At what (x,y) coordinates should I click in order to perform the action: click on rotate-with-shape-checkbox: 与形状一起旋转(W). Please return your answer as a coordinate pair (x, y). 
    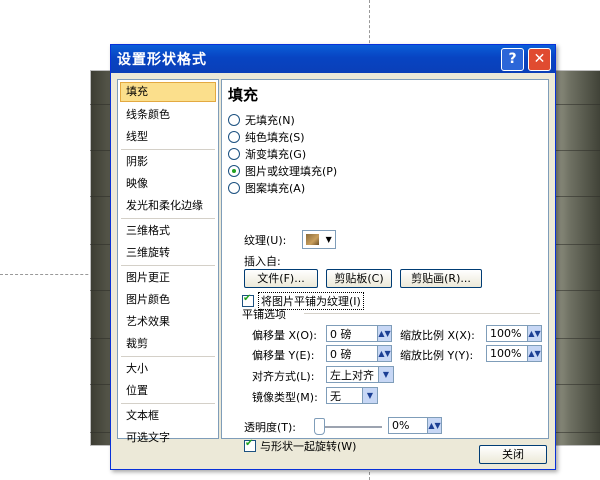
    Looking at the image, I should click on (300, 446).